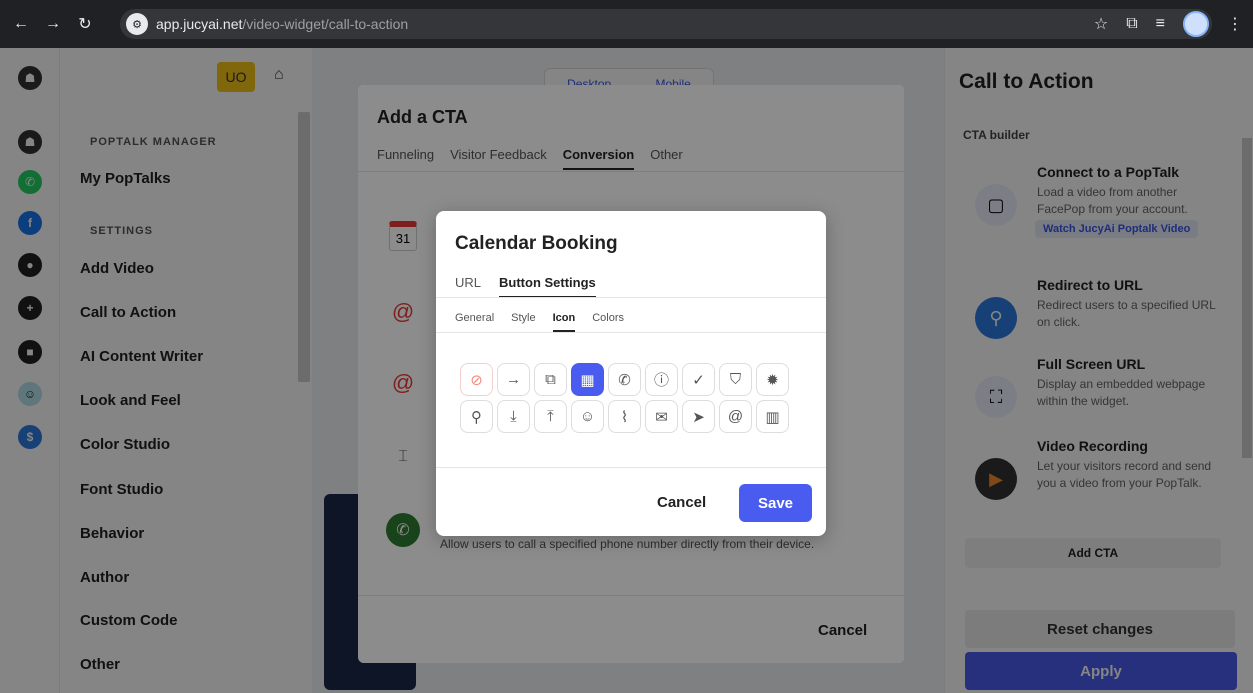 The image size is (1253, 693). I want to click on site-info-icon: ⚙, so click(137, 24).